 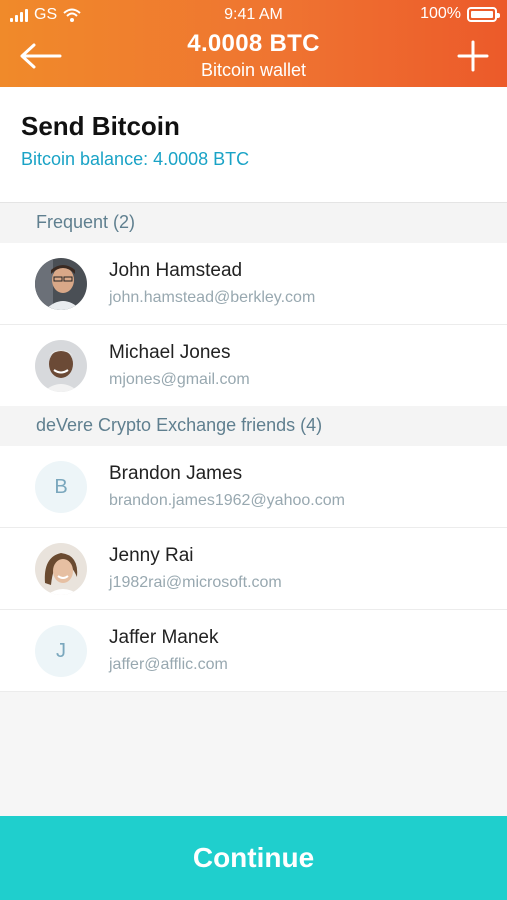 What do you see at coordinates (176, 270) in the screenshot?
I see `contact-name: John Hamstead` at bounding box center [176, 270].